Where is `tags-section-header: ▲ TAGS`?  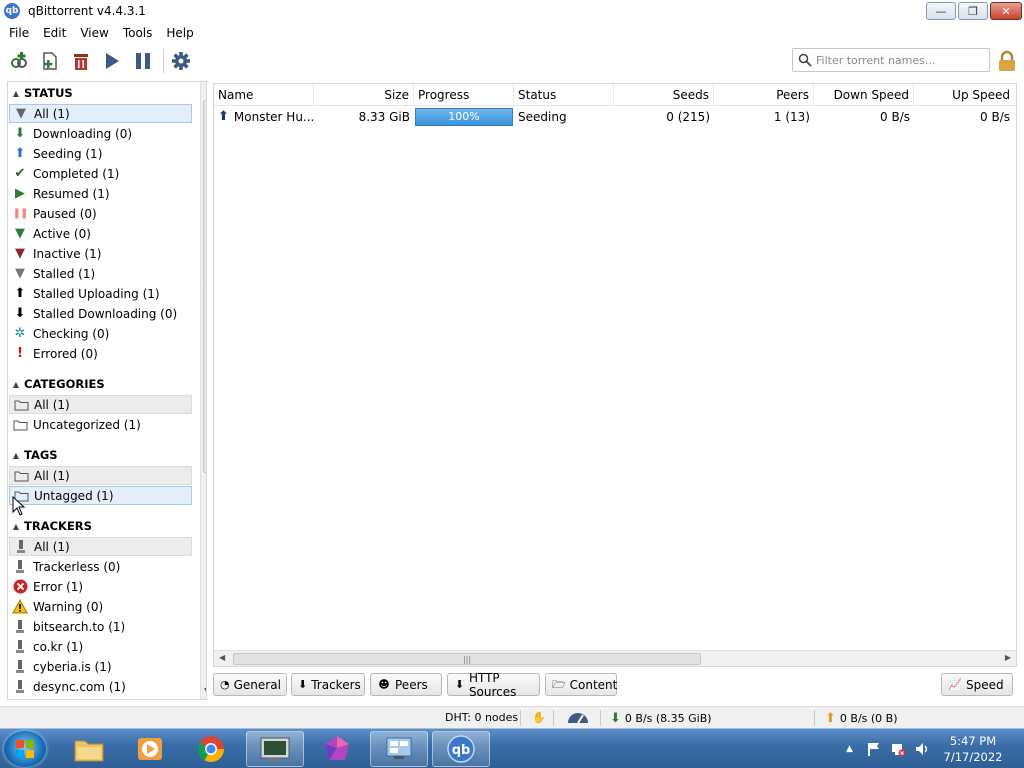 tags-section-header: ▲ TAGS is located at coordinates (100, 455).